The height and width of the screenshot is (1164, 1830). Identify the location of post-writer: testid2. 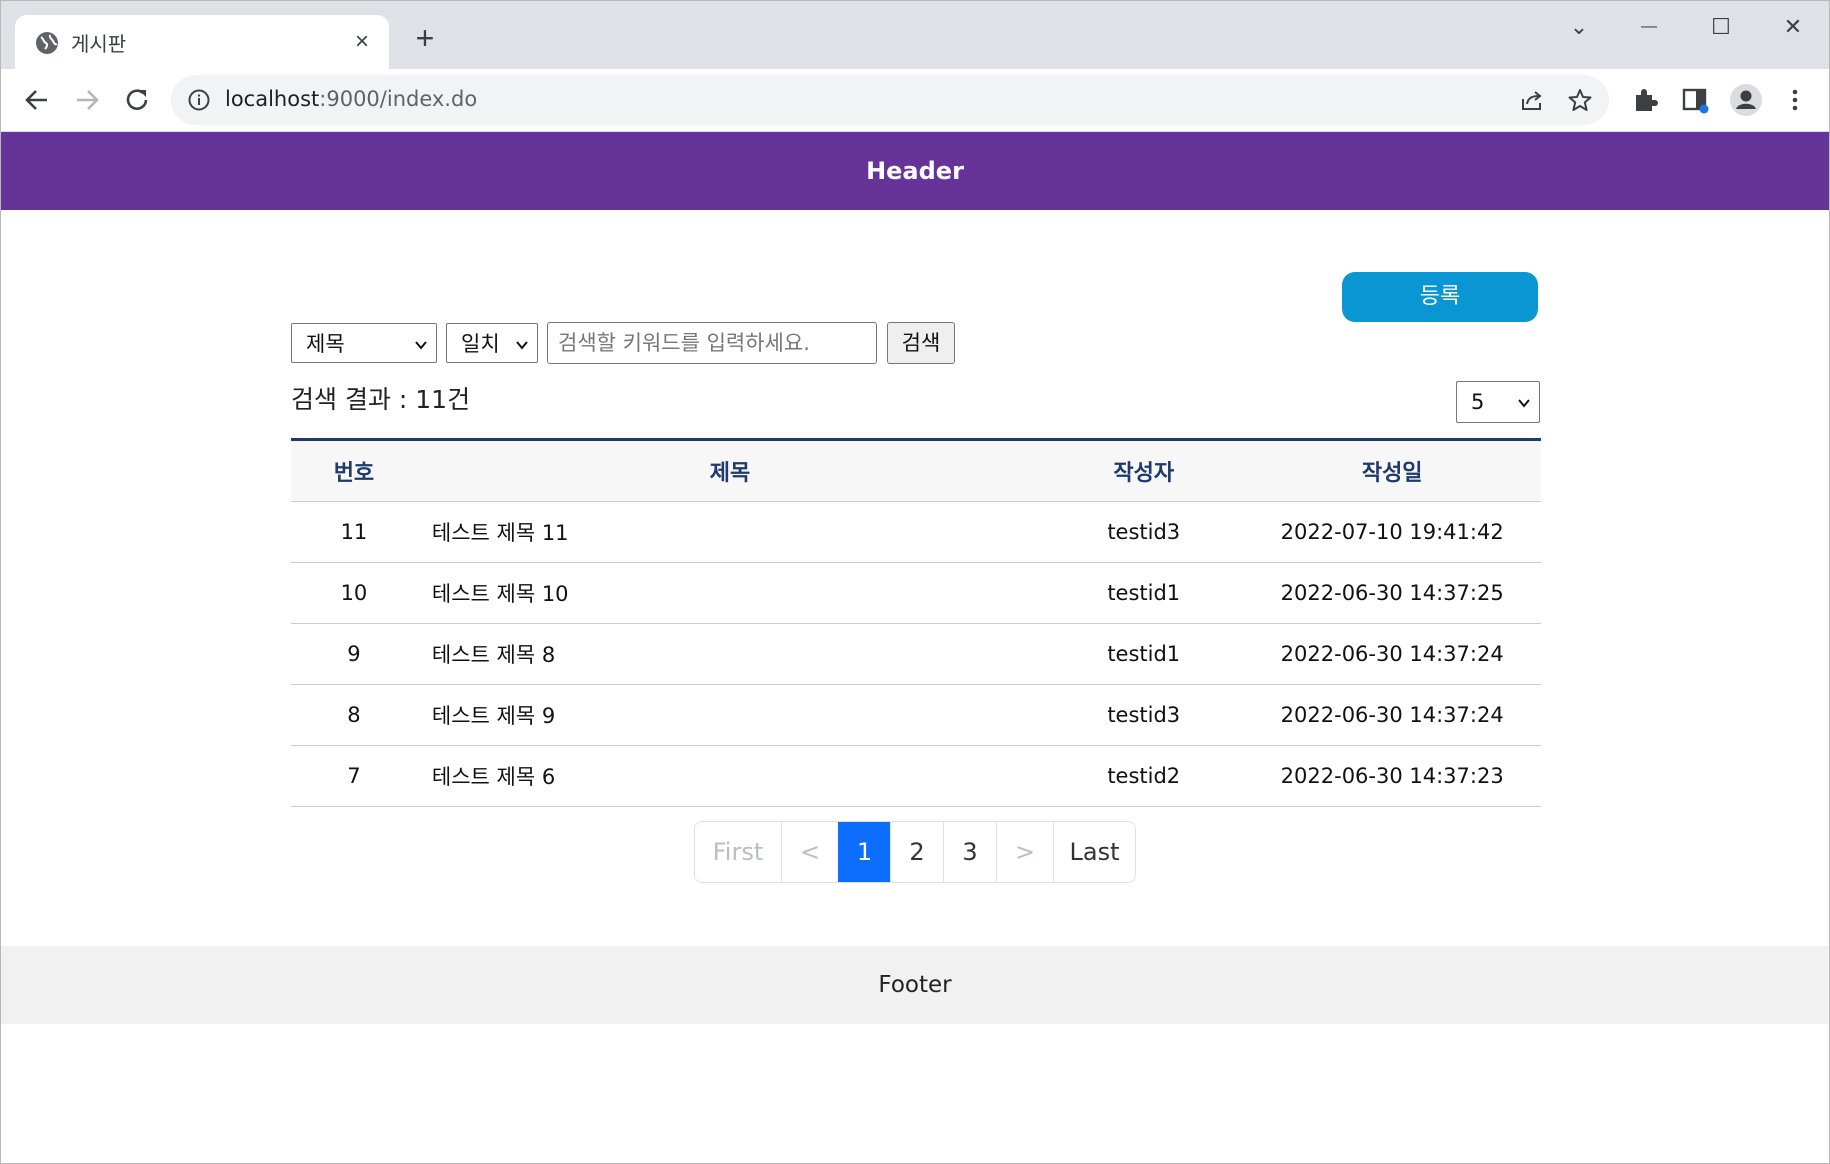
(1144, 776).